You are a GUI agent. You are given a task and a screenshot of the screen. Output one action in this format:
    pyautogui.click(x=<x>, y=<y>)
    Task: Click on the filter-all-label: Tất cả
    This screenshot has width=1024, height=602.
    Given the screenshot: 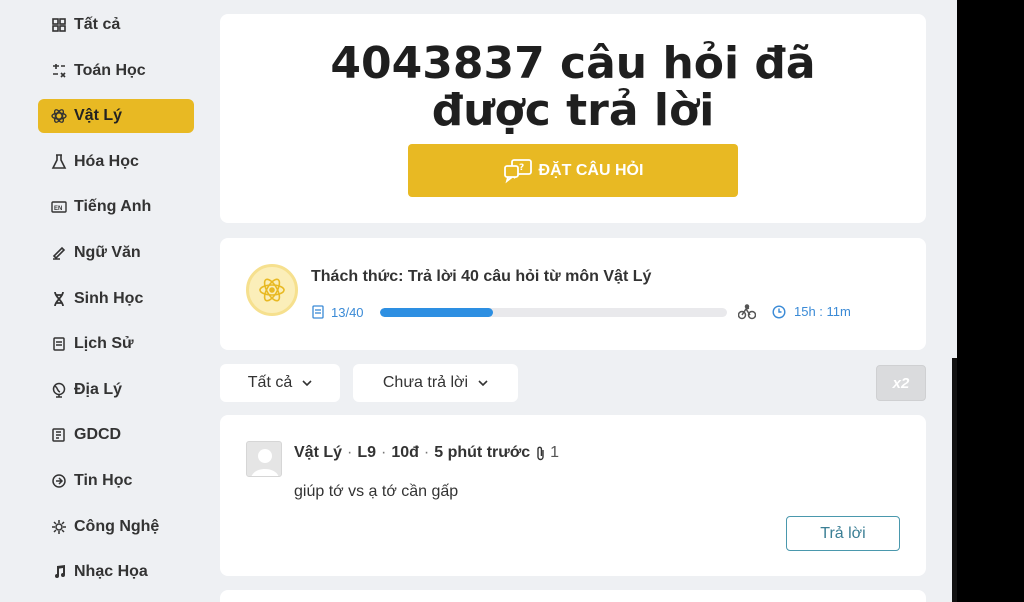 What is the action you would take?
    pyautogui.click(x=270, y=382)
    